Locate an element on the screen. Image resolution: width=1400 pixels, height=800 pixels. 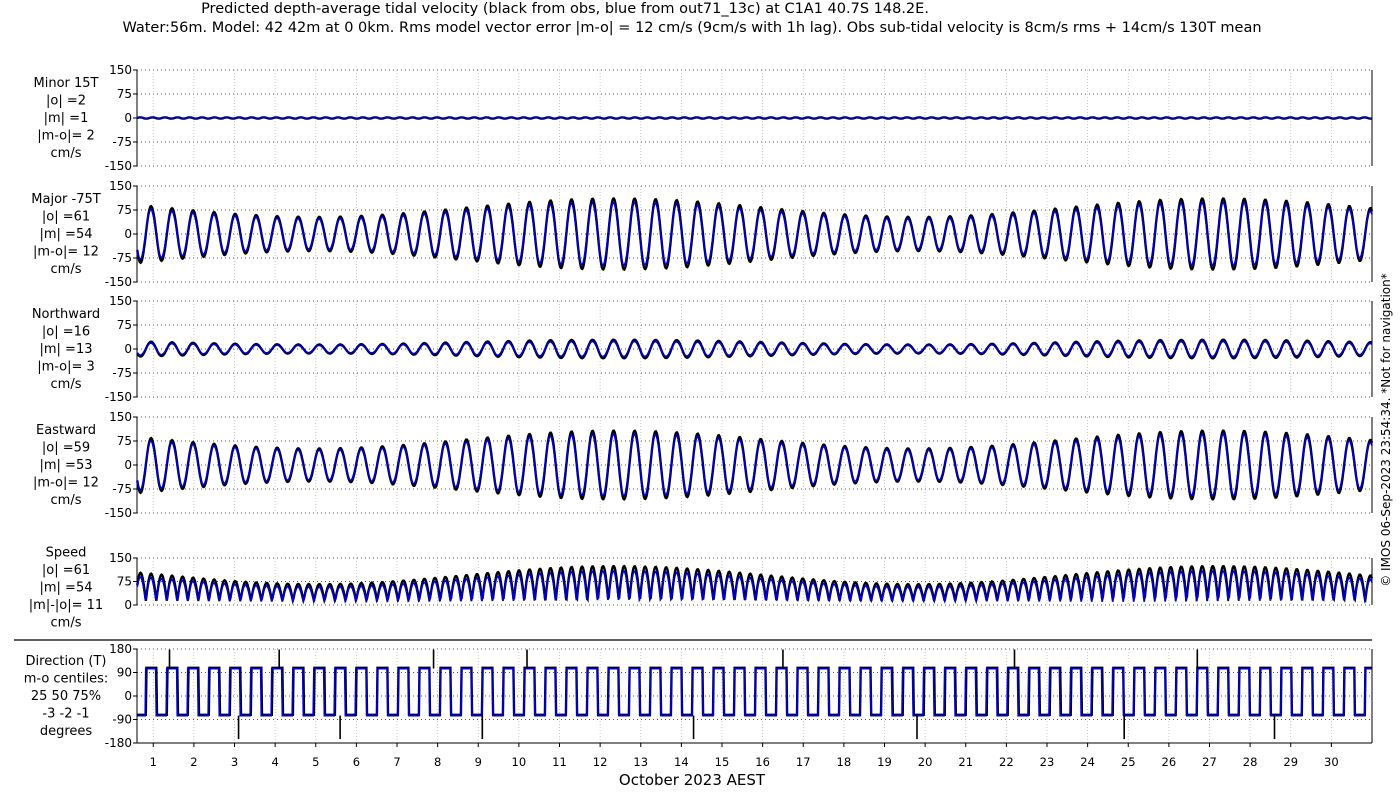
panel-label-east: cm/s is located at coordinates (66, 500).